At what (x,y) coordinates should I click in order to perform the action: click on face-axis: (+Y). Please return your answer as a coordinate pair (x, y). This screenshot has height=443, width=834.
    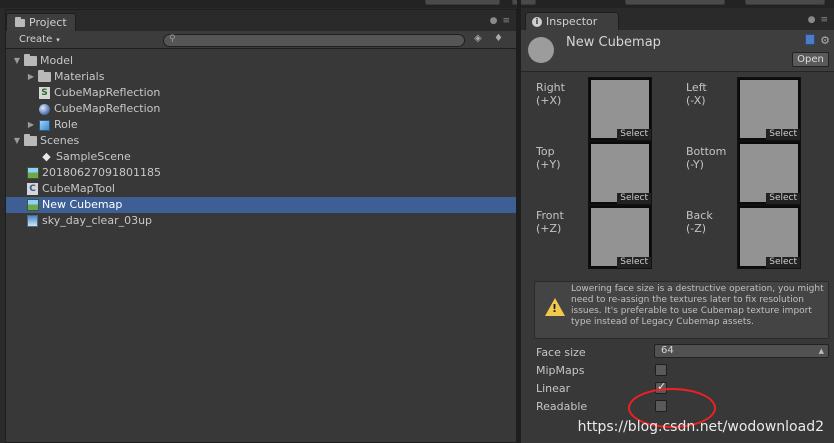
    Looking at the image, I should click on (548, 164).